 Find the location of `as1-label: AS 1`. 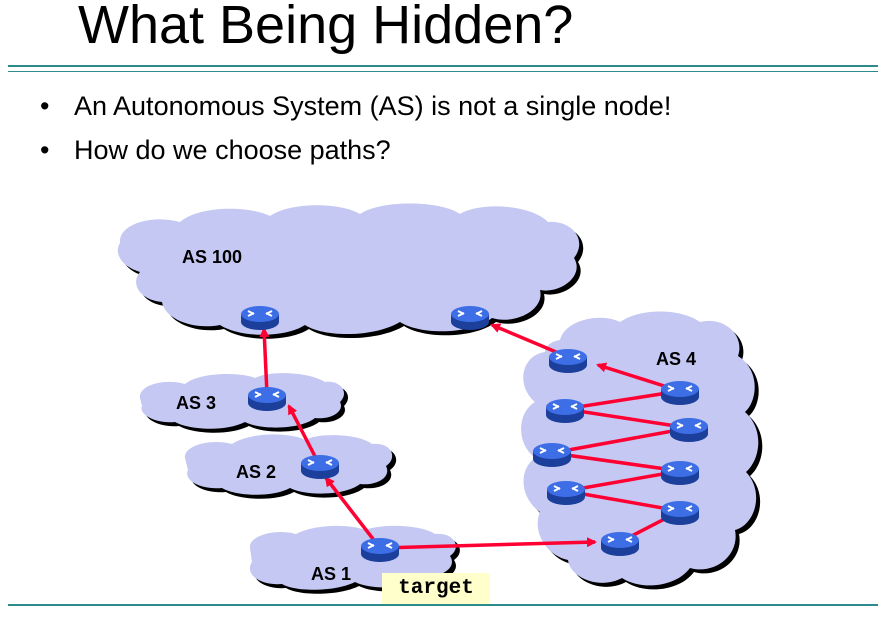

as1-label: AS 1 is located at coordinates (331, 574).